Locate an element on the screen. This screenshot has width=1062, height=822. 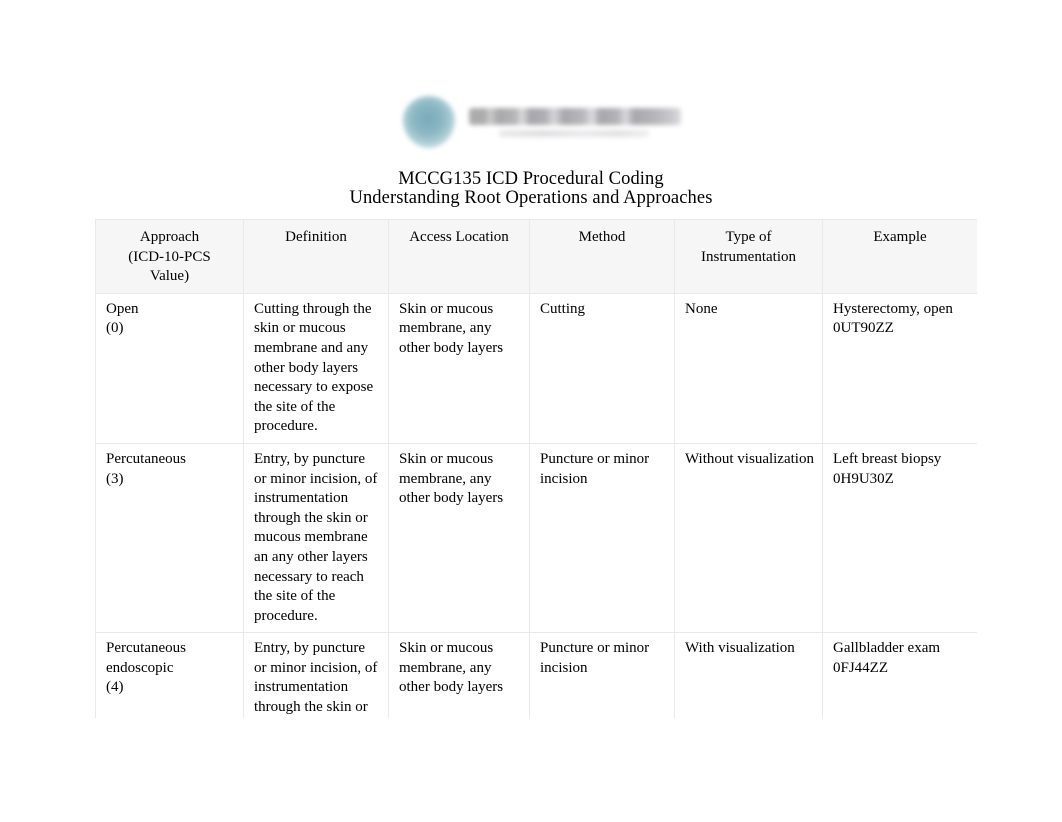
cell-approach: Percutaneous endoscopic (4) is located at coordinates (169, 675).